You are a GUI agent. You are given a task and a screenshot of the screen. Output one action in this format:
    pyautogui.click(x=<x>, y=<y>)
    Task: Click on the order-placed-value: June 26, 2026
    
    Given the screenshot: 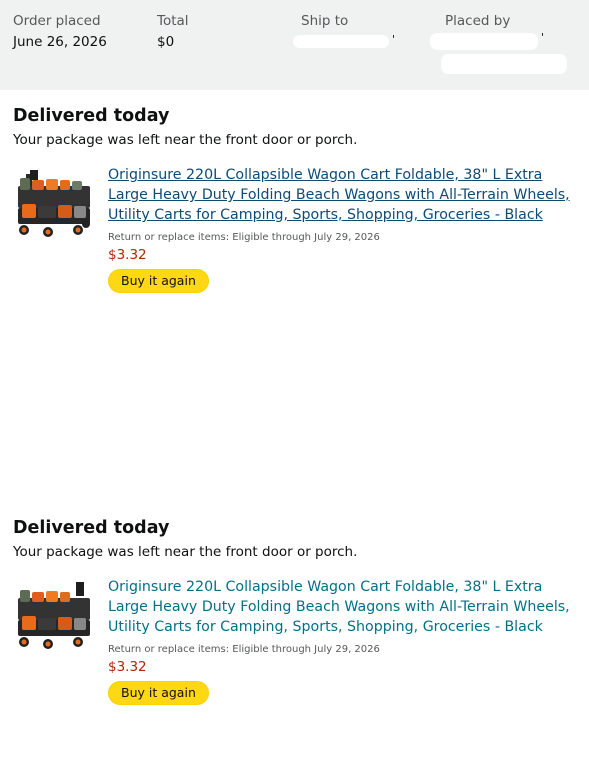 What is the action you would take?
    pyautogui.click(x=60, y=42)
    